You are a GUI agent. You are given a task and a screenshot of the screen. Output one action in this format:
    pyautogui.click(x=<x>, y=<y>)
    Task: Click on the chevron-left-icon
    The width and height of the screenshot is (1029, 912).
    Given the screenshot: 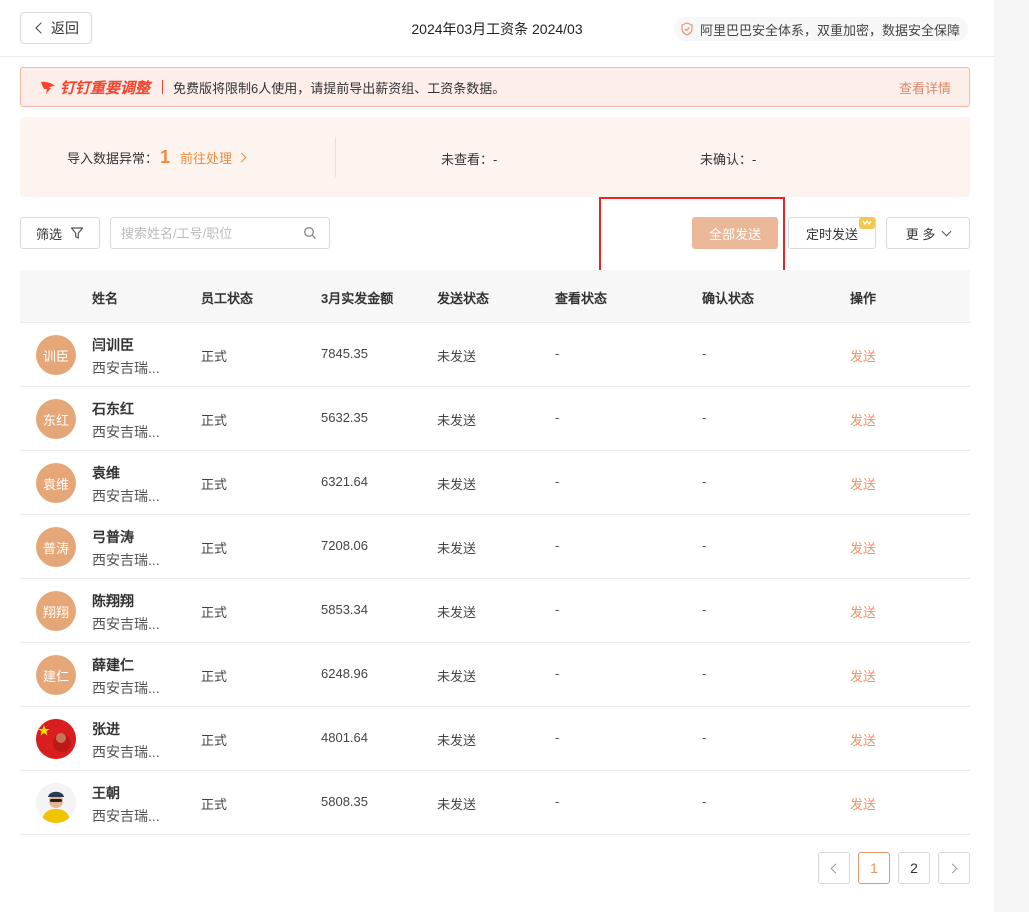 What is the action you would take?
    pyautogui.click(x=835, y=868)
    